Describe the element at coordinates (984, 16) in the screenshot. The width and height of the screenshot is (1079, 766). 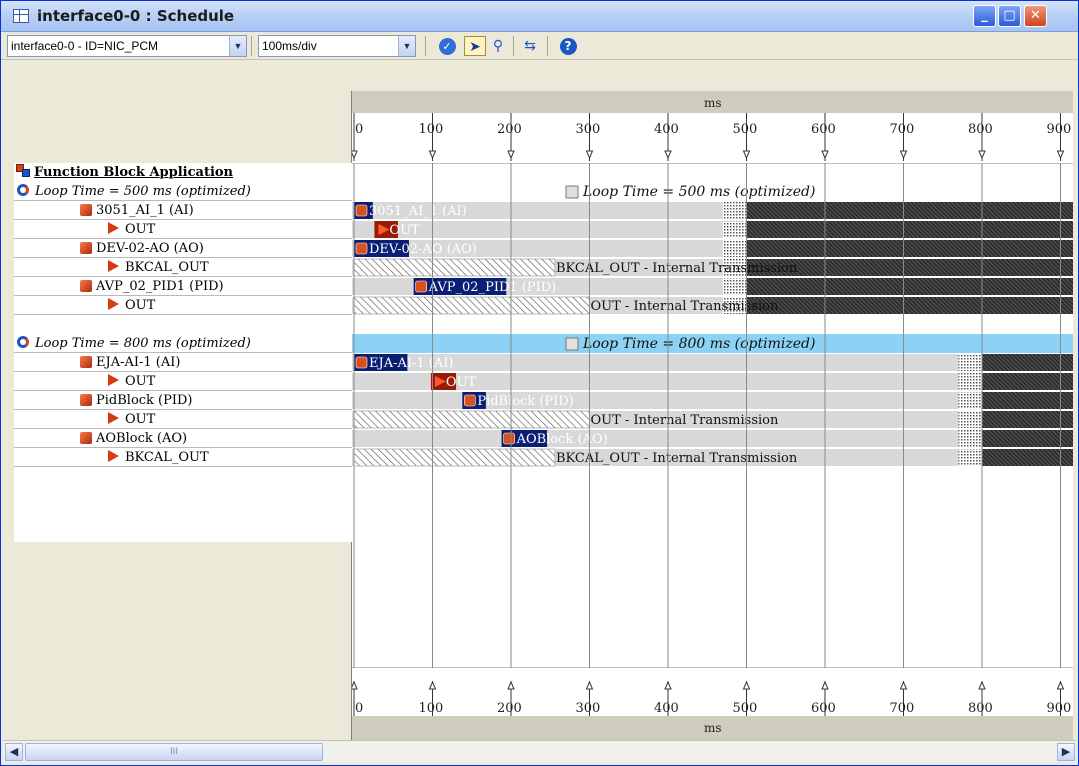
I see `minimize-button: _` at that location.